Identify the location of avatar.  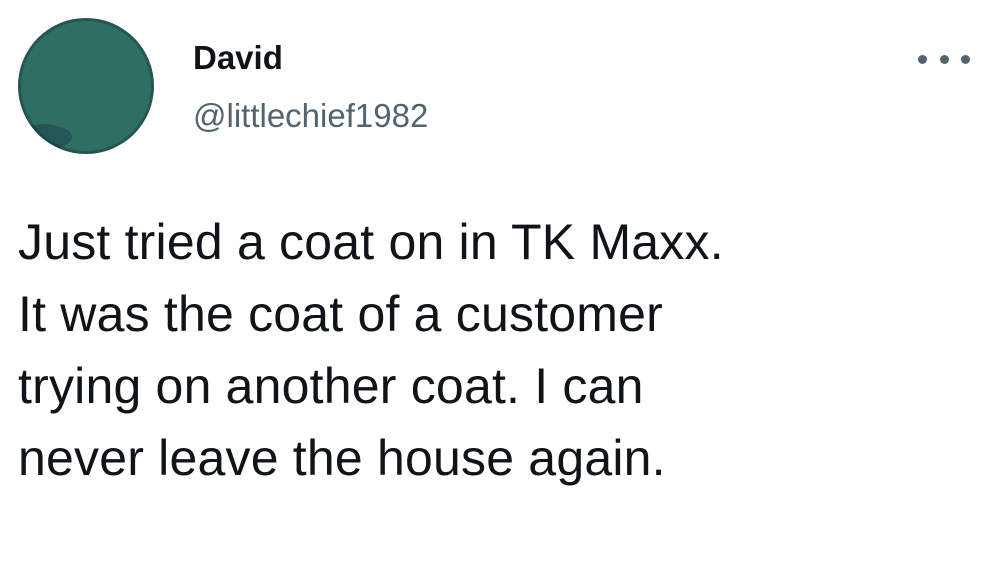
(86, 86).